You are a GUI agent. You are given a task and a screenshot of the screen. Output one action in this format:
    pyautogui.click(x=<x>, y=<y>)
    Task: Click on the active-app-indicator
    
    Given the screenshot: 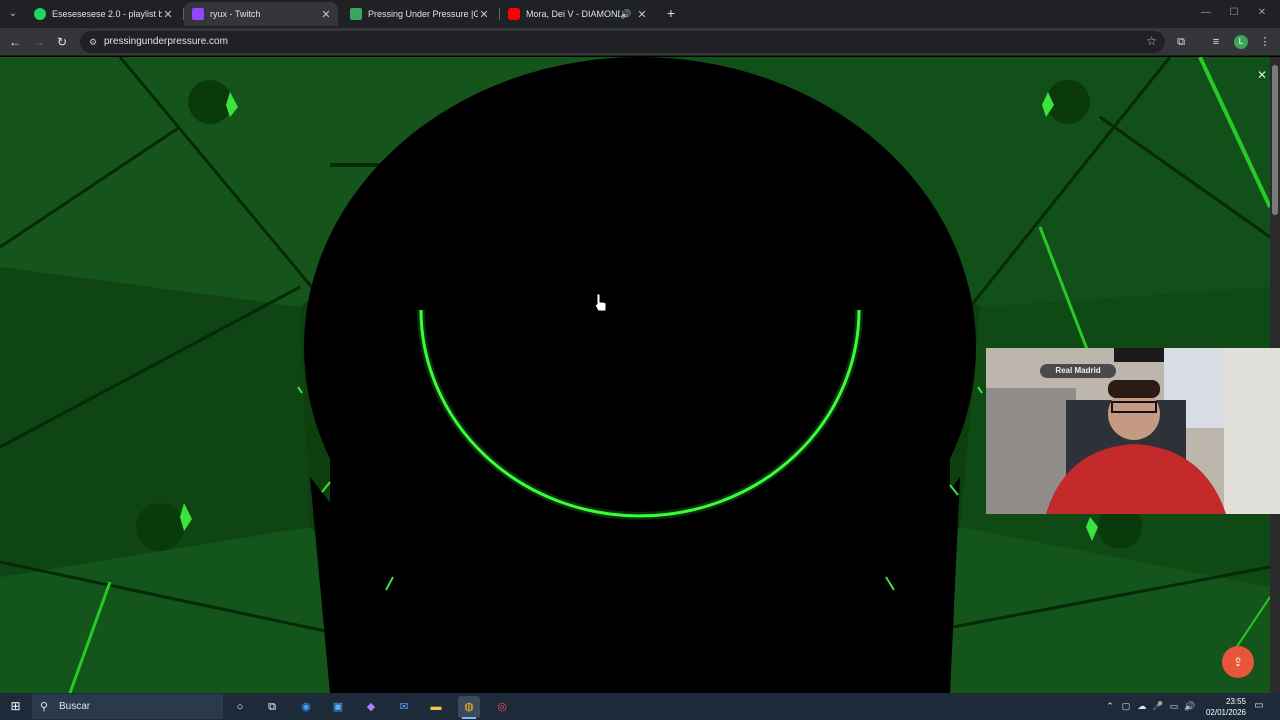 What is the action you would take?
    pyautogui.click(x=469, y=718)
    